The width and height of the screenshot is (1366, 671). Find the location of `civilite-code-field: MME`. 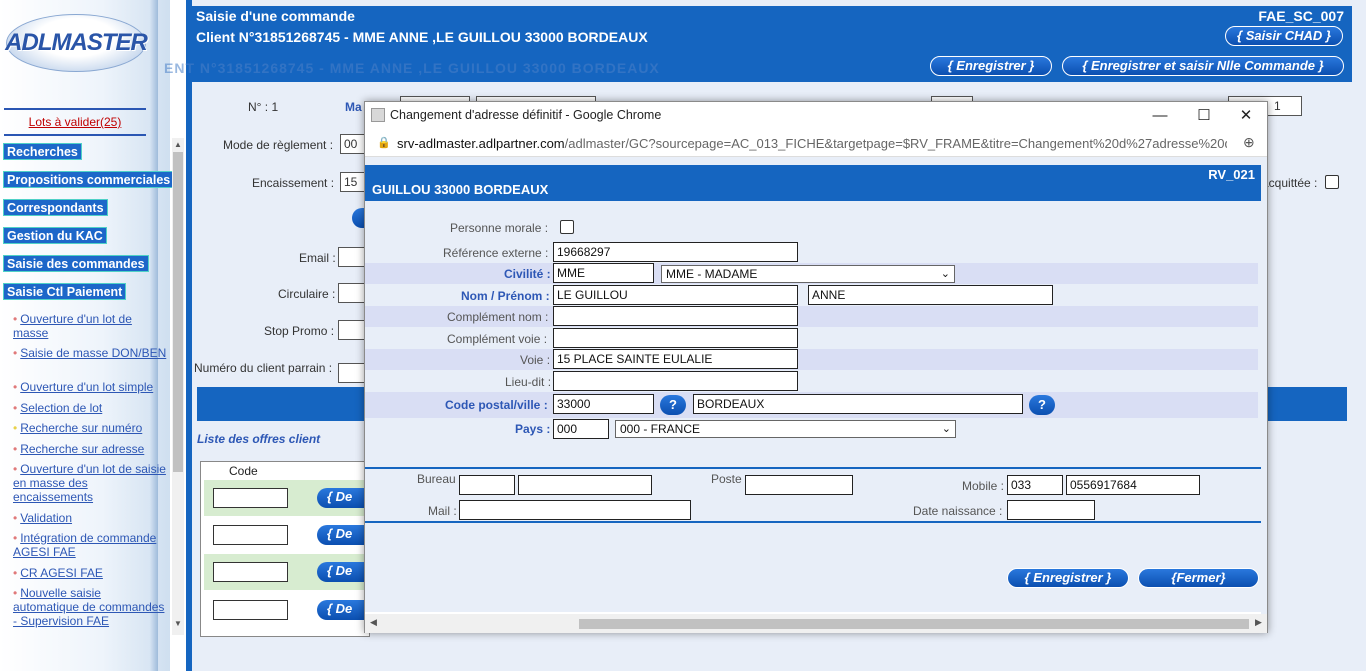

civilite-code-field: MME is located at coordinates (603, 273).